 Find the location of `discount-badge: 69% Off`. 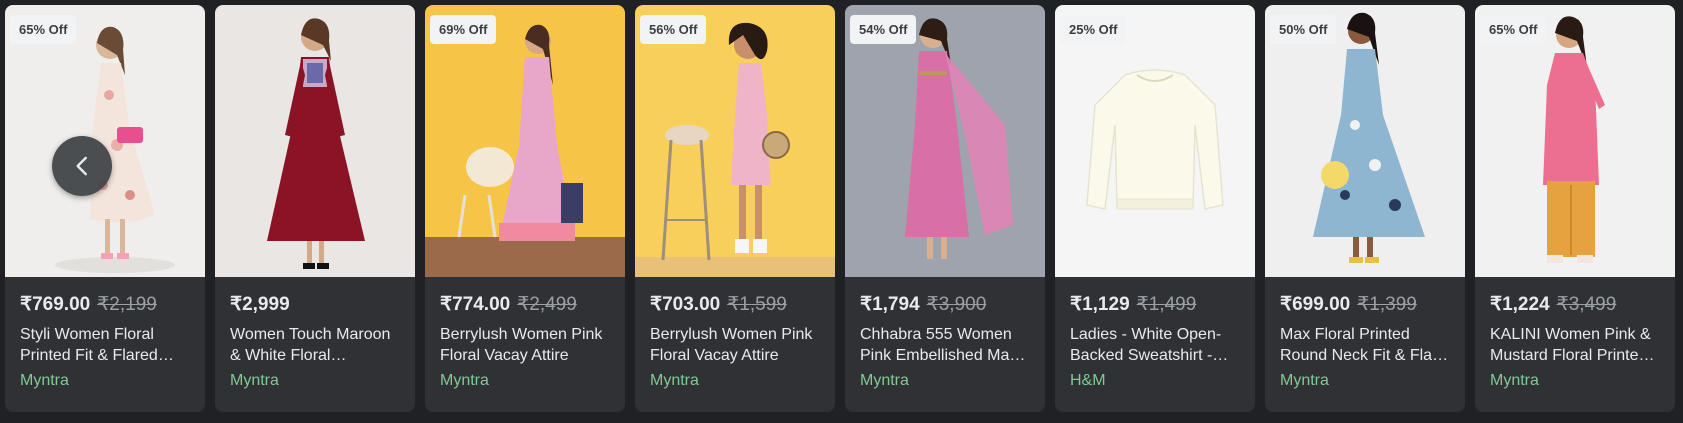

discount-badge: 69% Off is located at coordinates (463, 29).